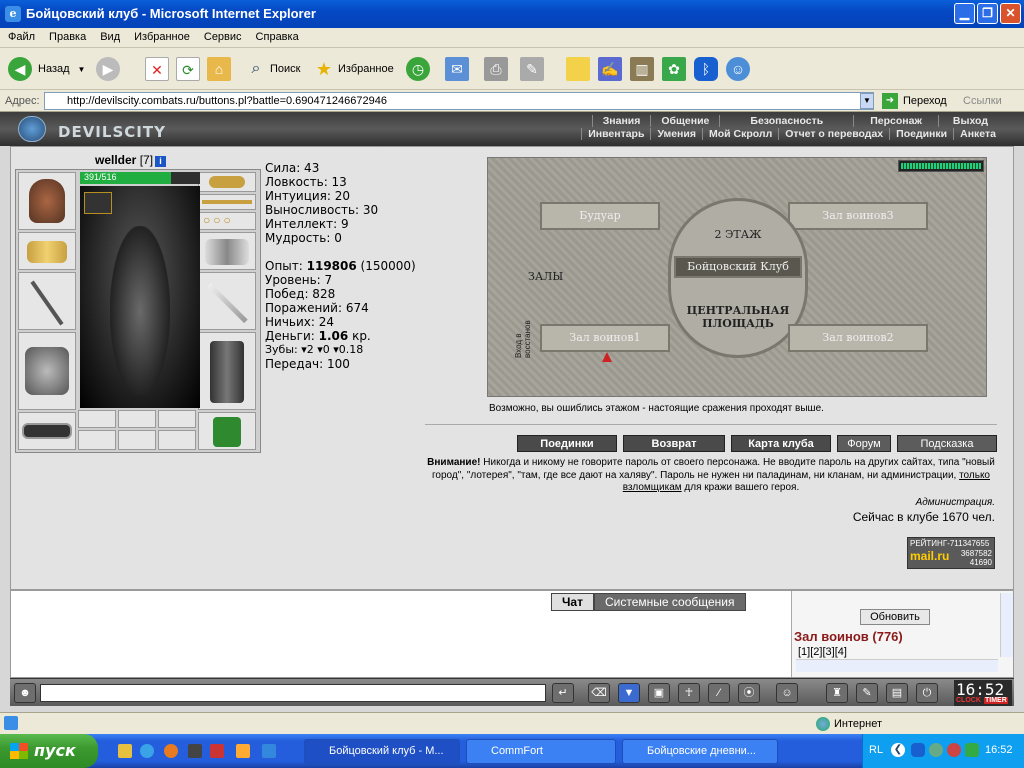 The height and width of the screenshot is (768, 1024). I want to click on eraser-icon: ⌫, so click(599, 693).